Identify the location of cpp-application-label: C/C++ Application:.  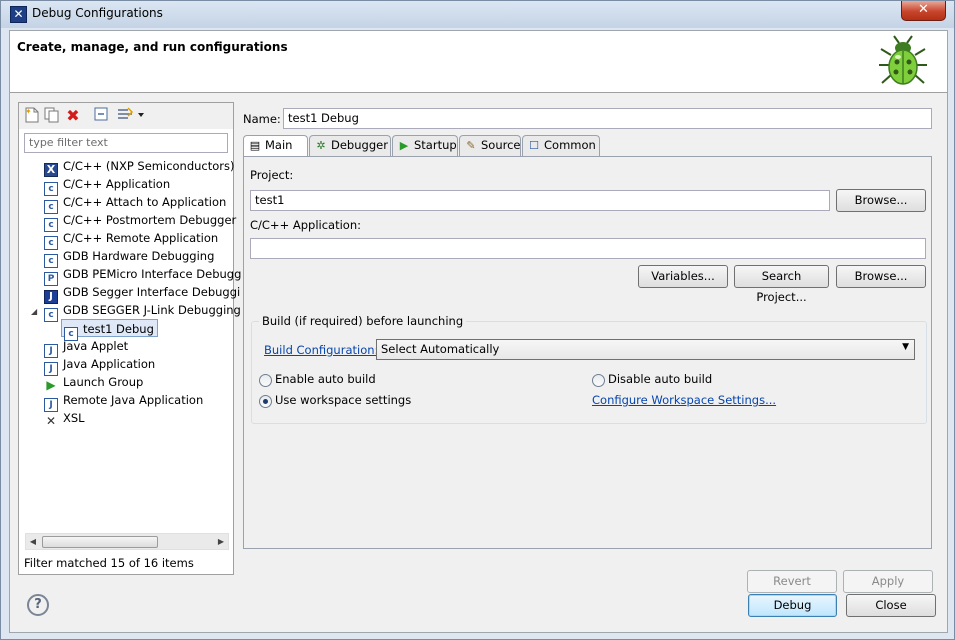
(305, 225).